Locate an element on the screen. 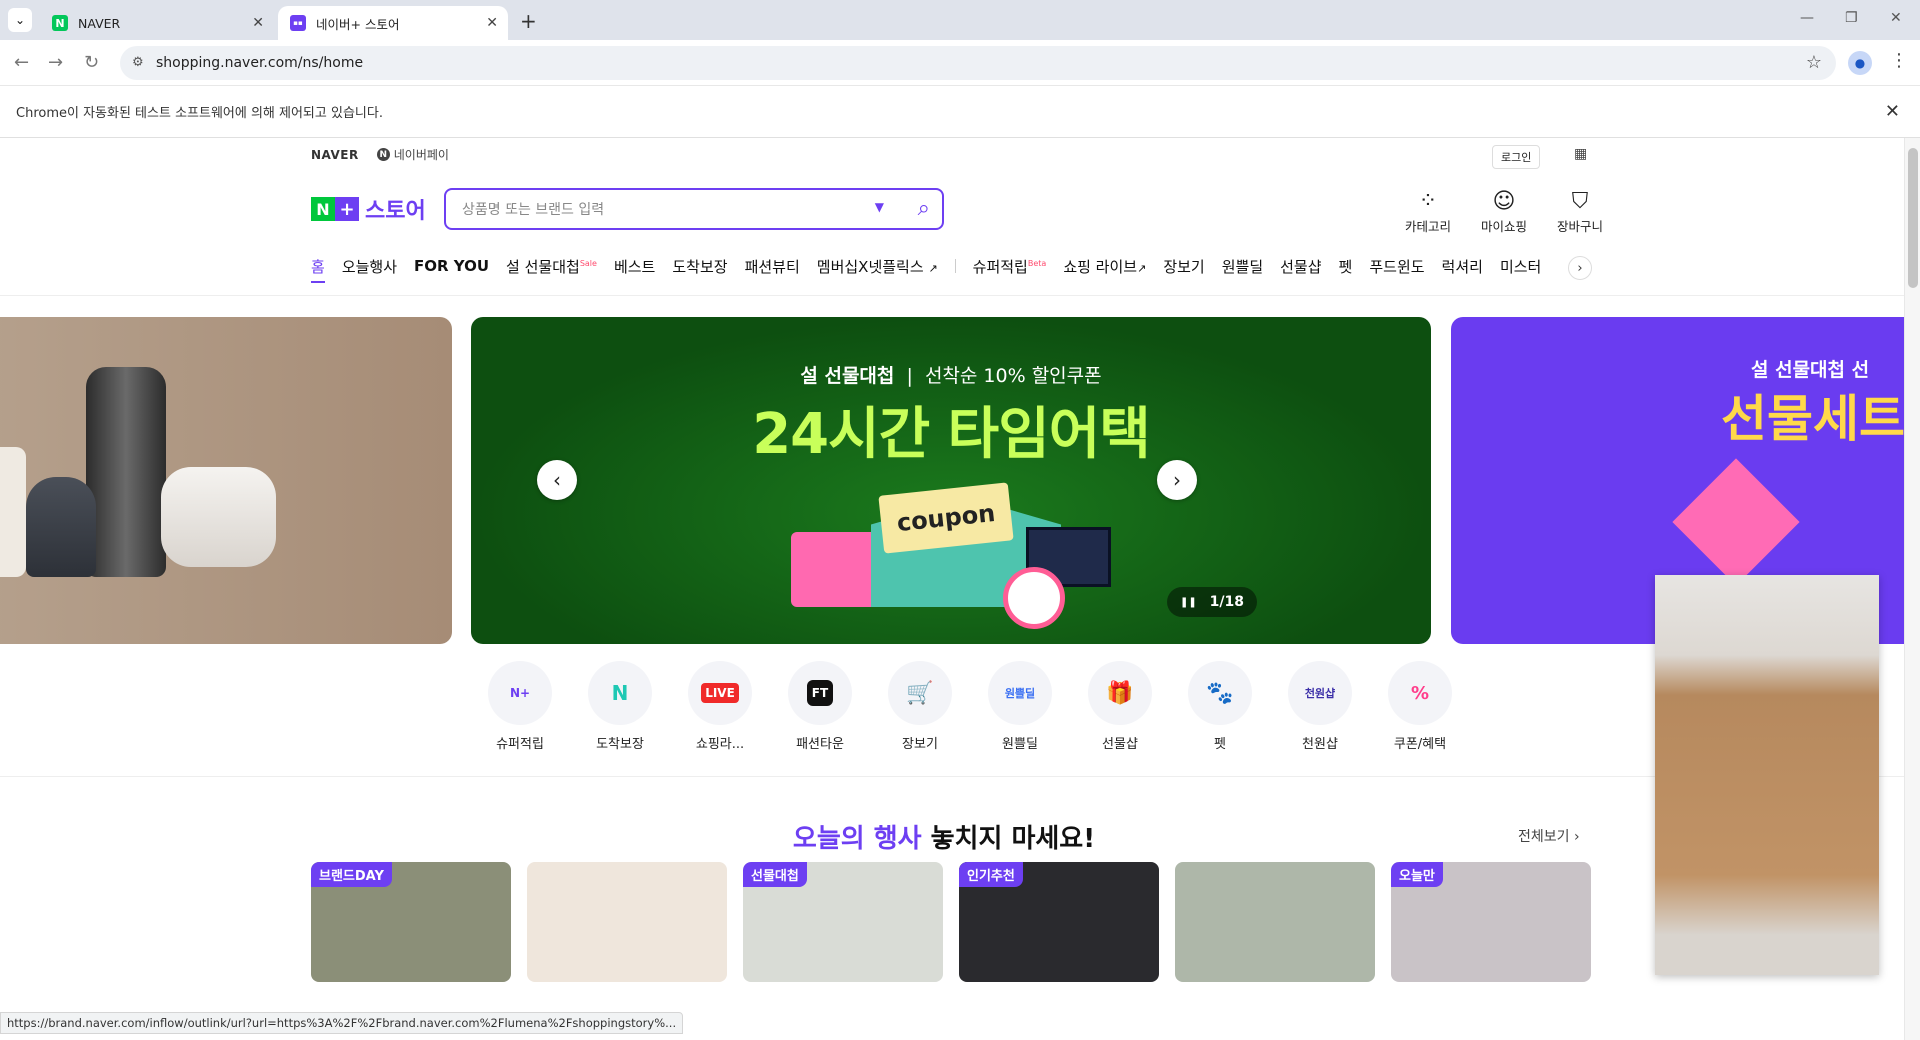 Image resolution: width=1920 pixels, height=1040 pixels. naver-pay-link: N 네이버페이 is located at coordinates (412, 154).